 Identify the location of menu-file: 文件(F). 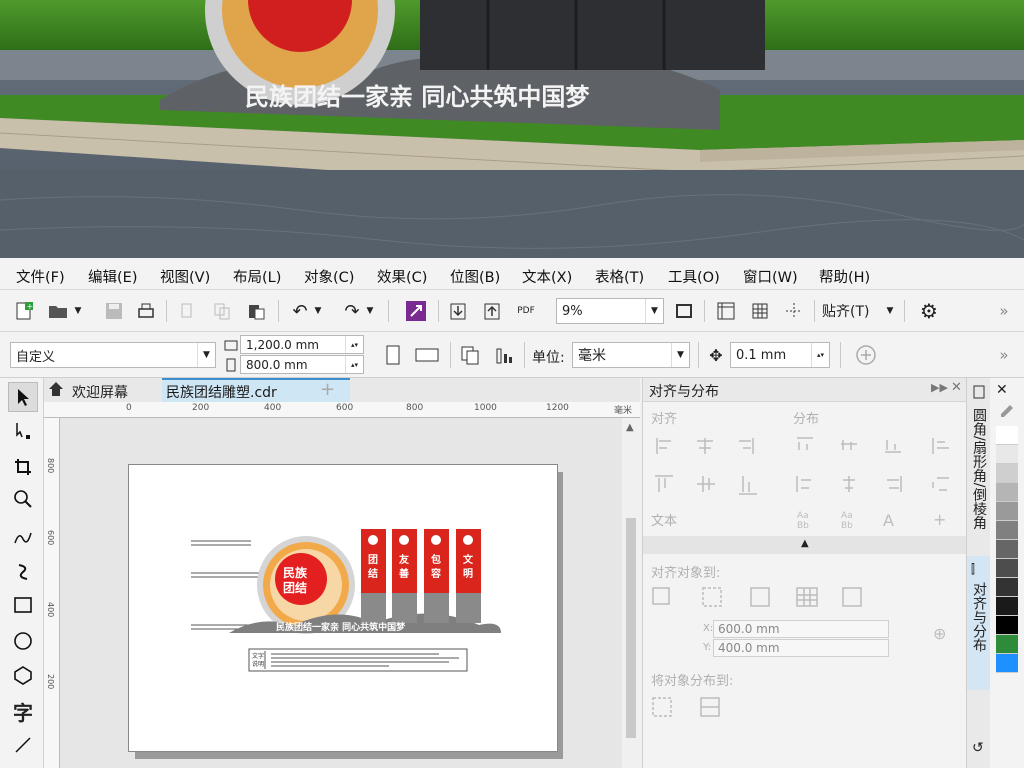
(40, 276).